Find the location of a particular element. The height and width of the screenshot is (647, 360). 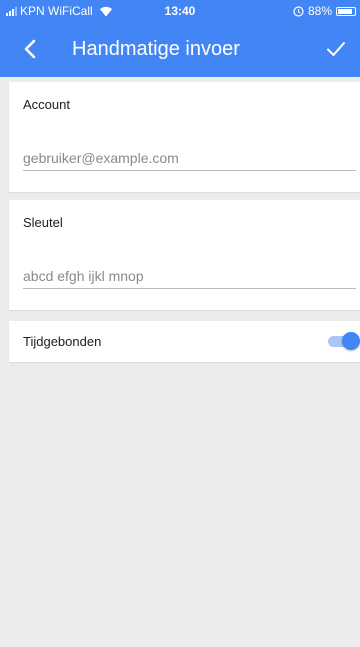

checkmark-icon is located at coordinates (336, 49).